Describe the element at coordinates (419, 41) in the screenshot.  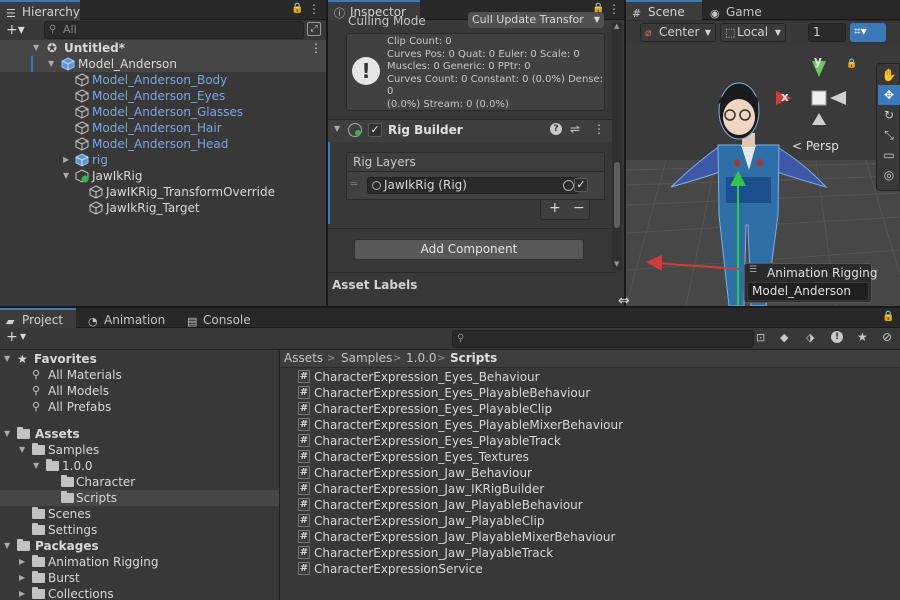
I see `info-line: Clip Count: 0` at that location.